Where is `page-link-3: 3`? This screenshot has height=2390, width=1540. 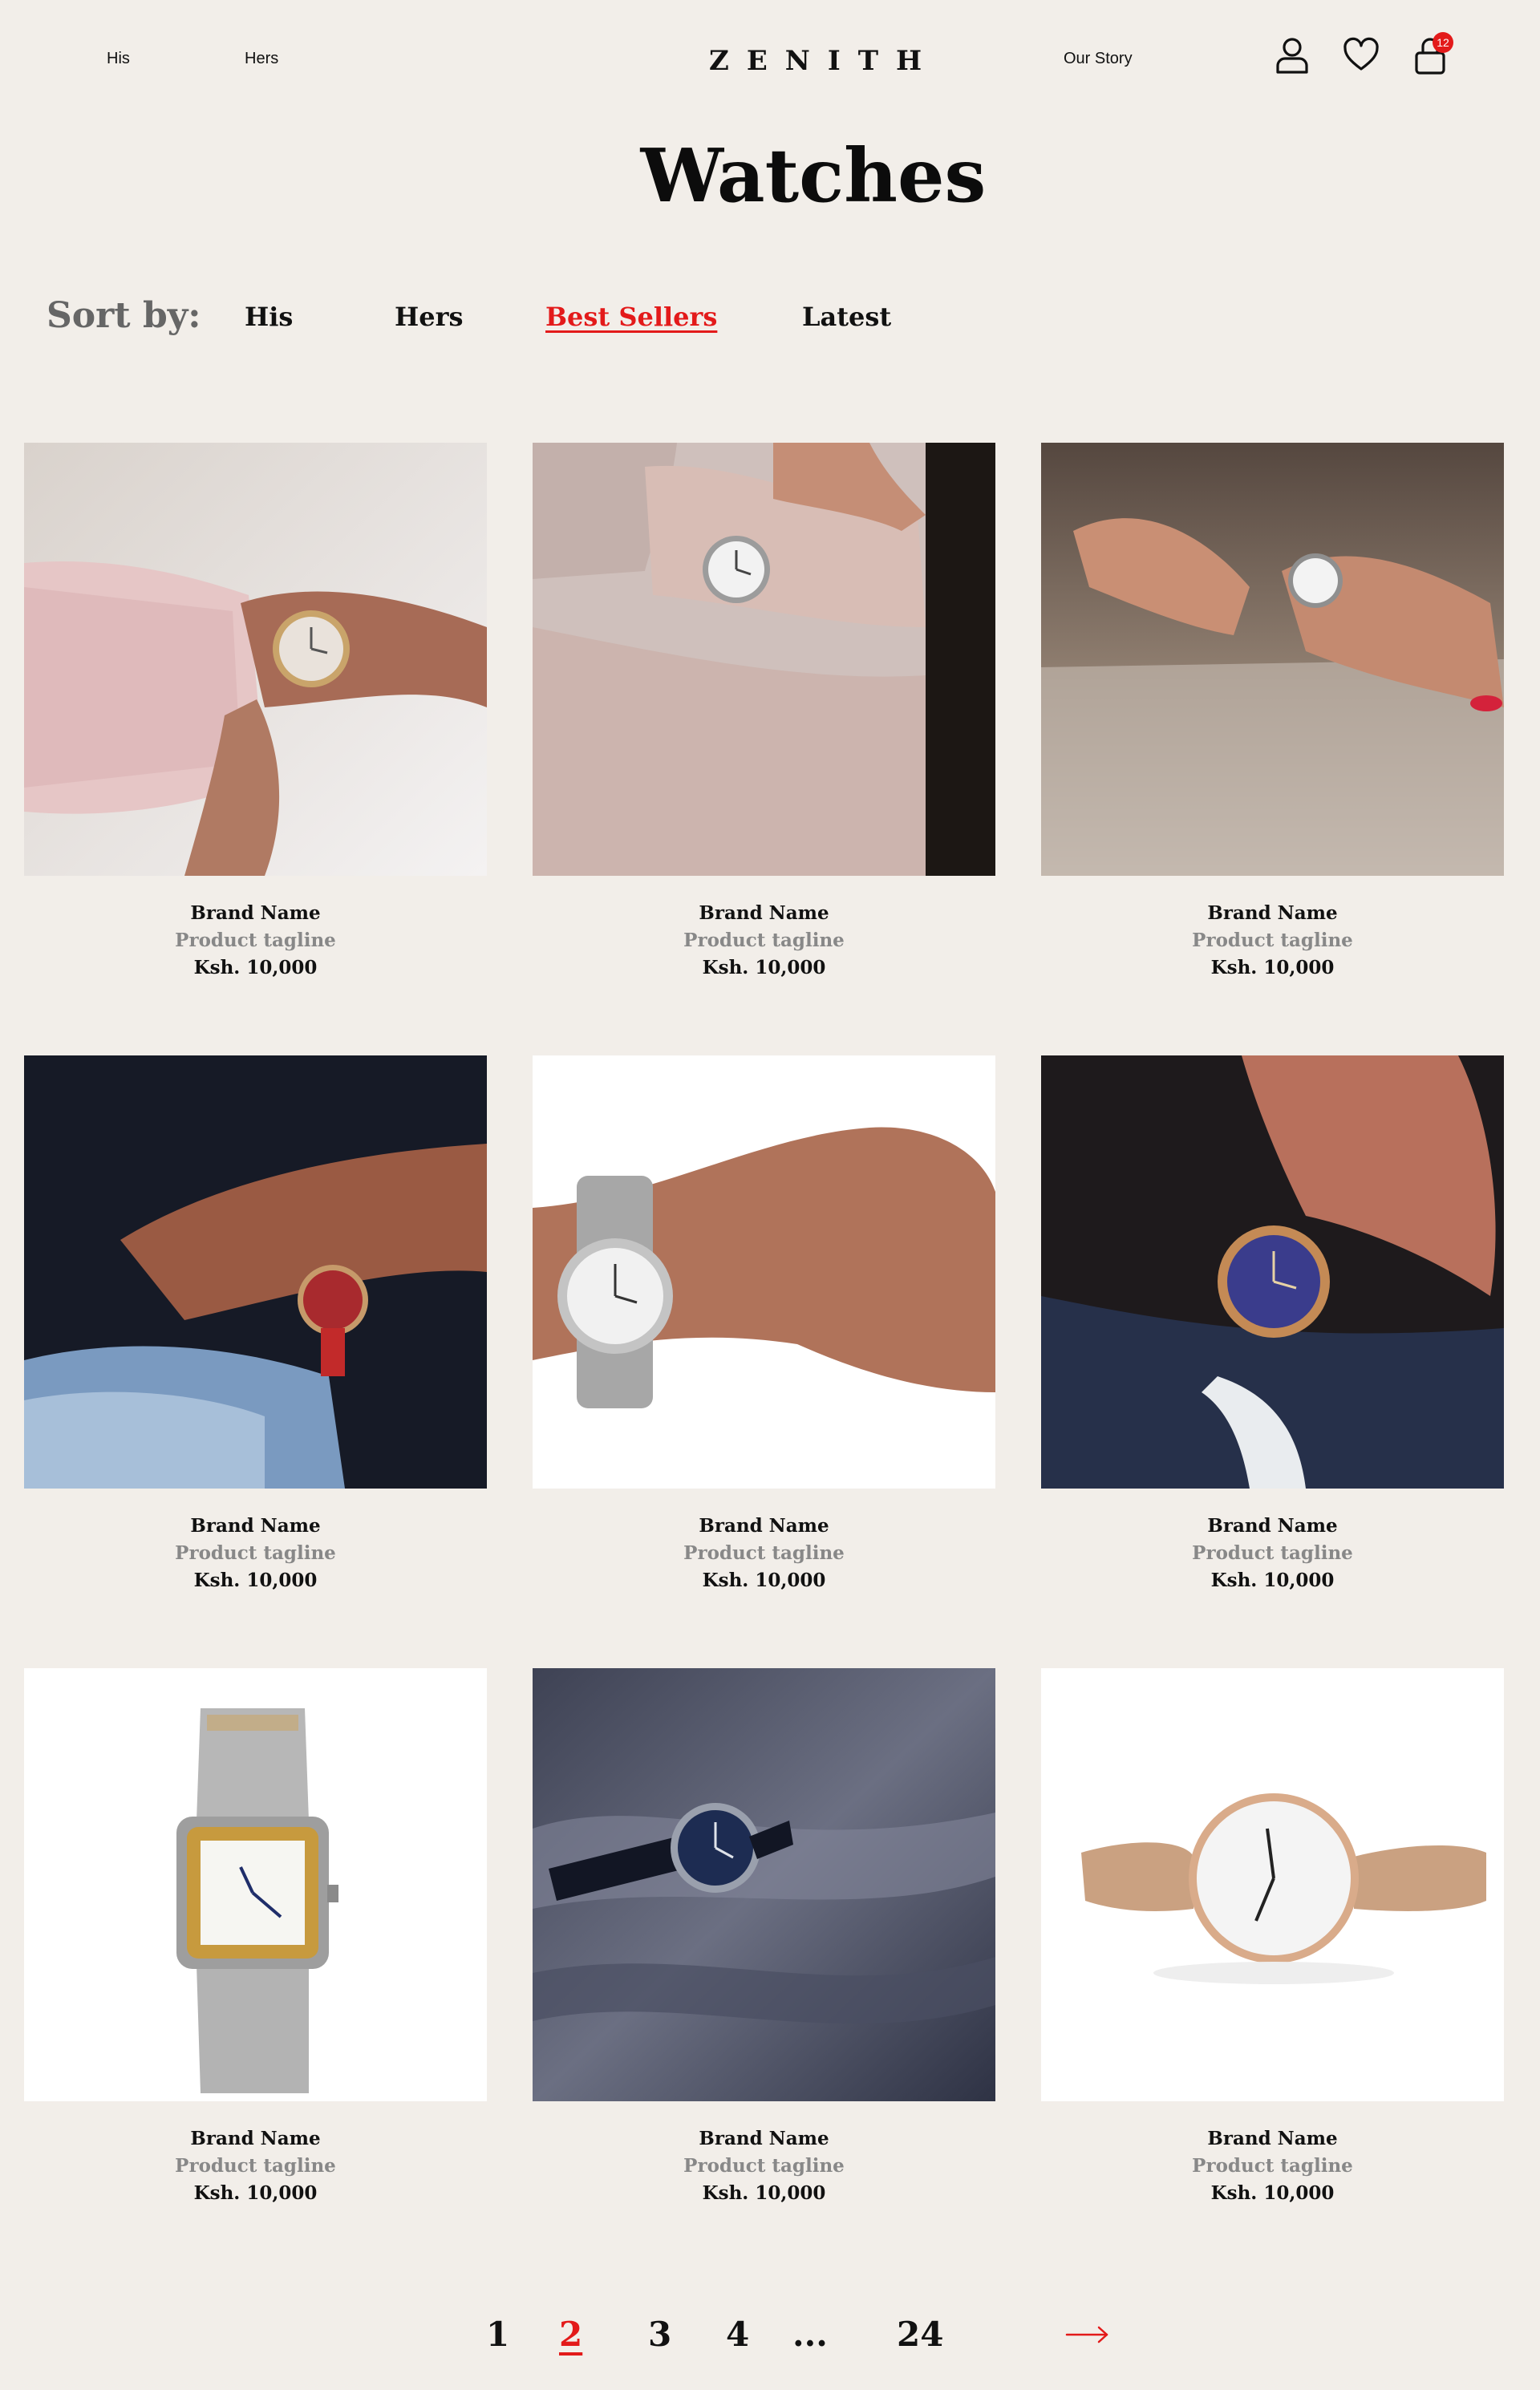 page-link-3: 3 is located at coordinates (659, 2334).